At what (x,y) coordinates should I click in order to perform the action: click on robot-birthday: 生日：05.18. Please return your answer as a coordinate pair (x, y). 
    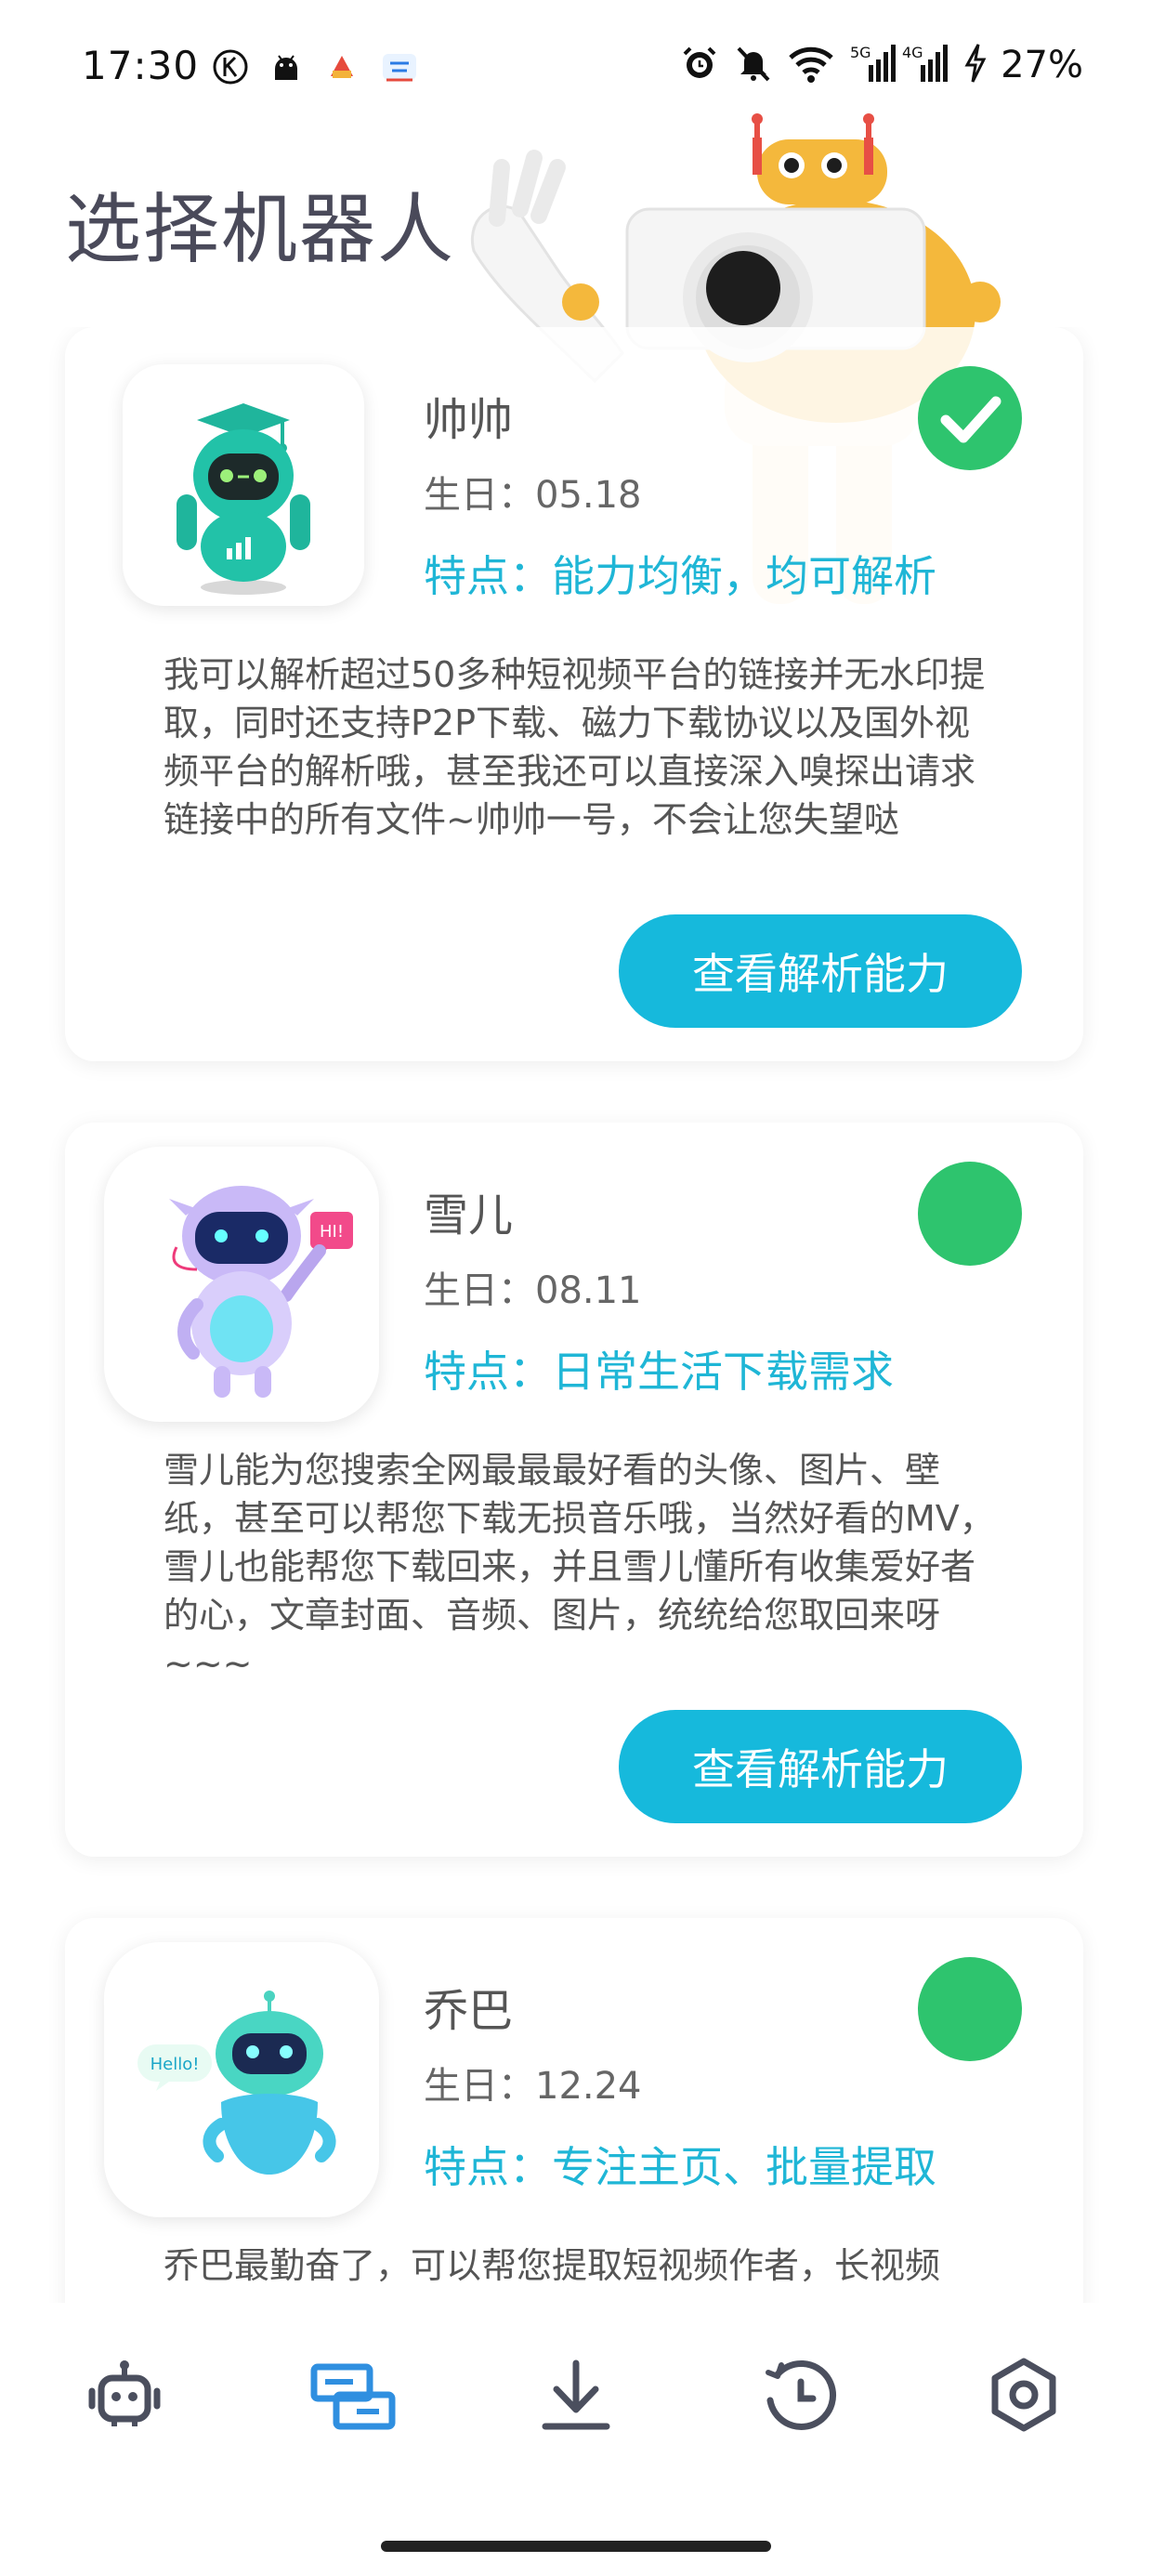
    Looking at the image, I should click on (533, 495).